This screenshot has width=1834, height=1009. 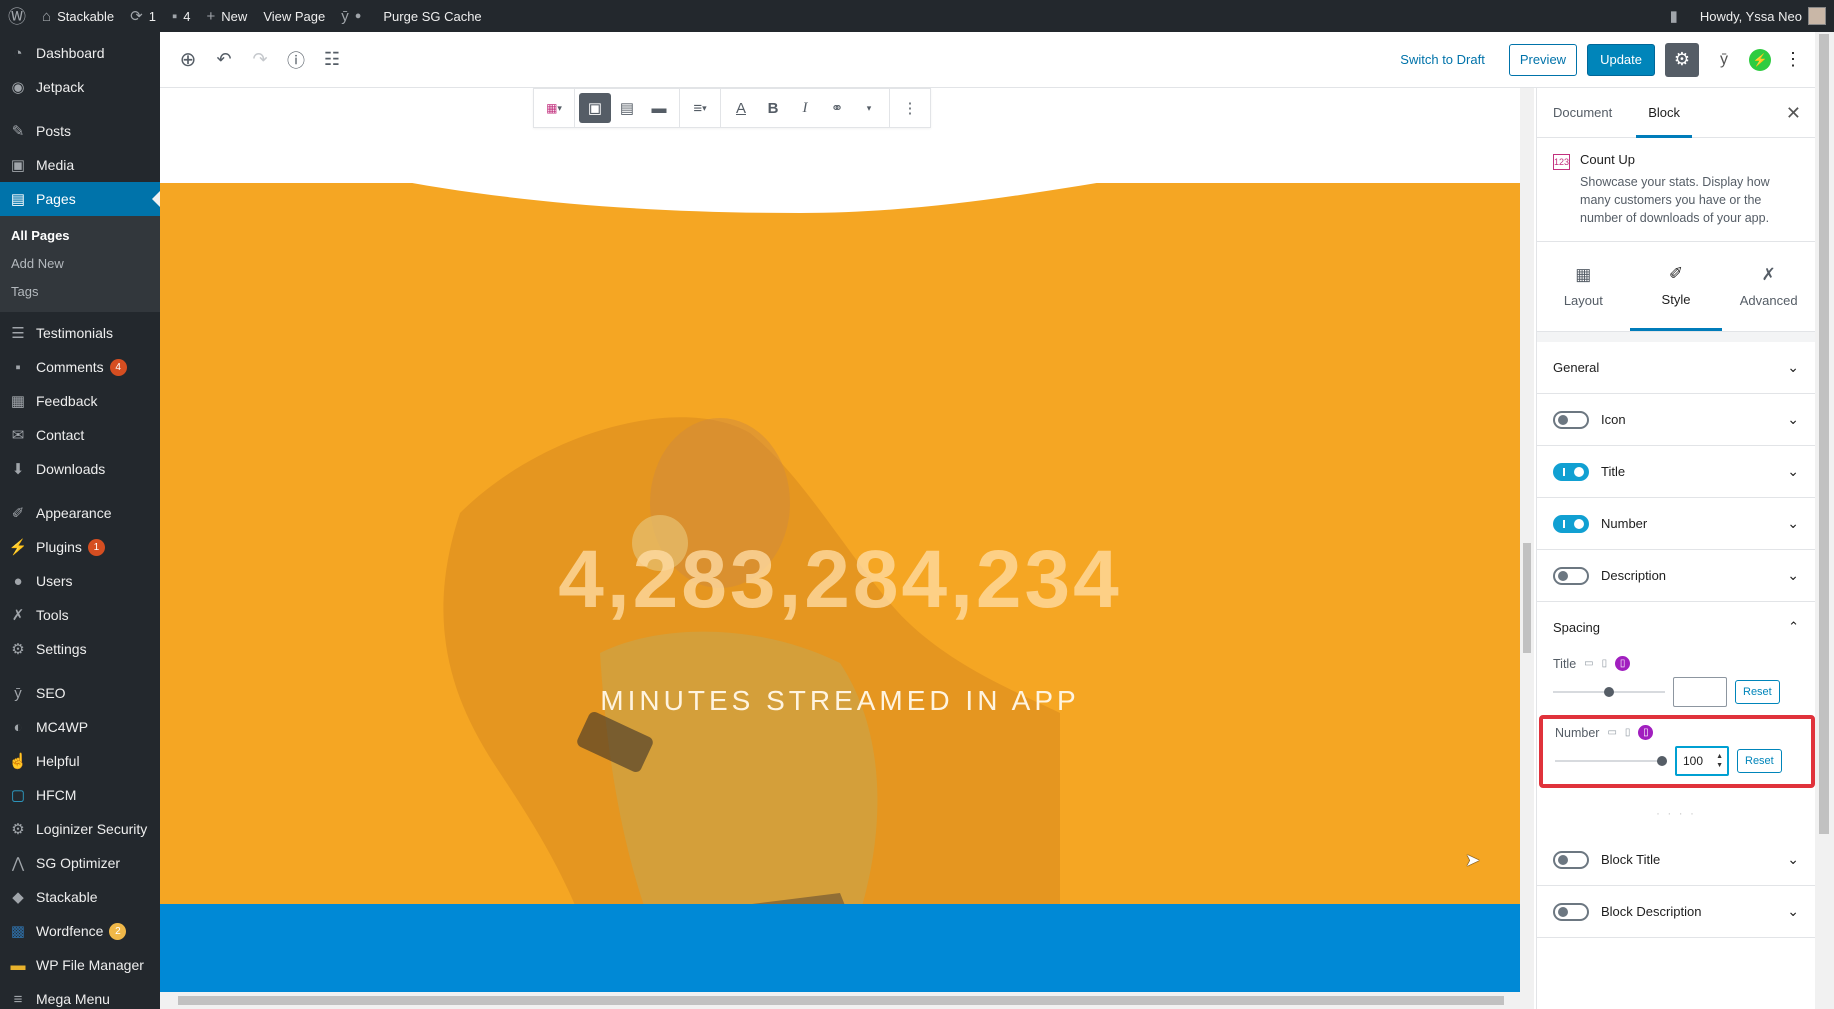 What do you see at coordinates (1571, 471) in the screenshot?
I see `title-toggle` at bounding box center [1571, 471].